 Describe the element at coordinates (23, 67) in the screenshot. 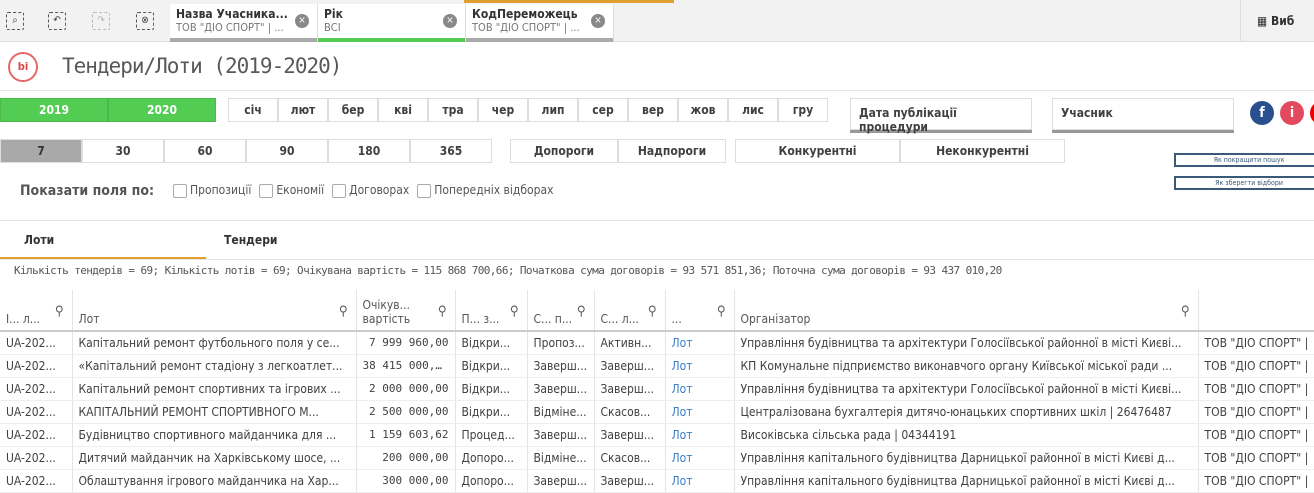

I see `logo: bi` at that location.